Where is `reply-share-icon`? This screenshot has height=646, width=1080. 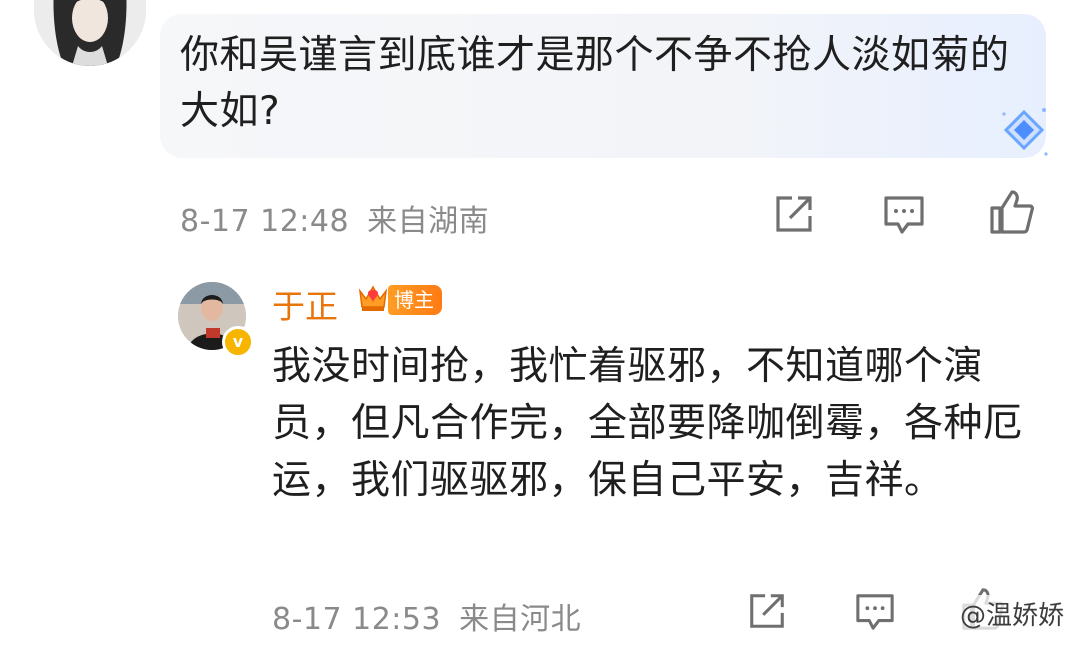
reply-share-icon is located at coordinates (767, 611).